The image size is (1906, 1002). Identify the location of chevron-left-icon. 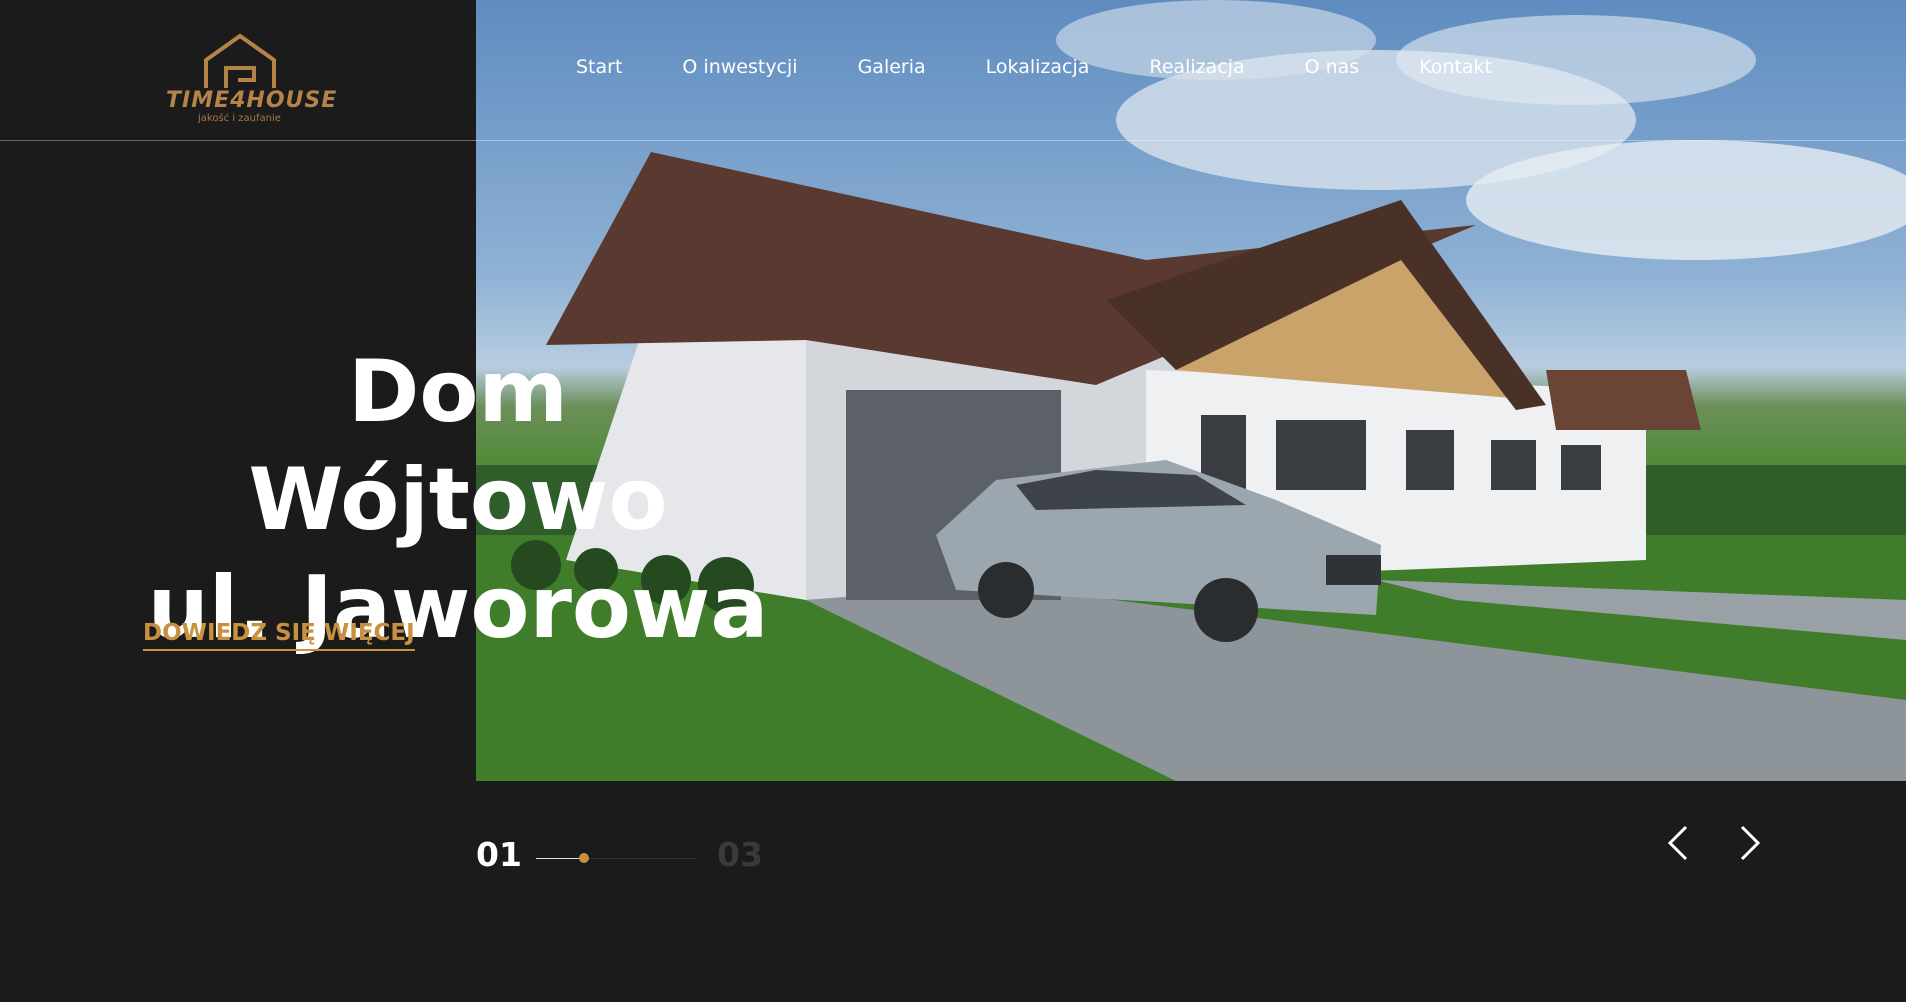
(1680, 843).